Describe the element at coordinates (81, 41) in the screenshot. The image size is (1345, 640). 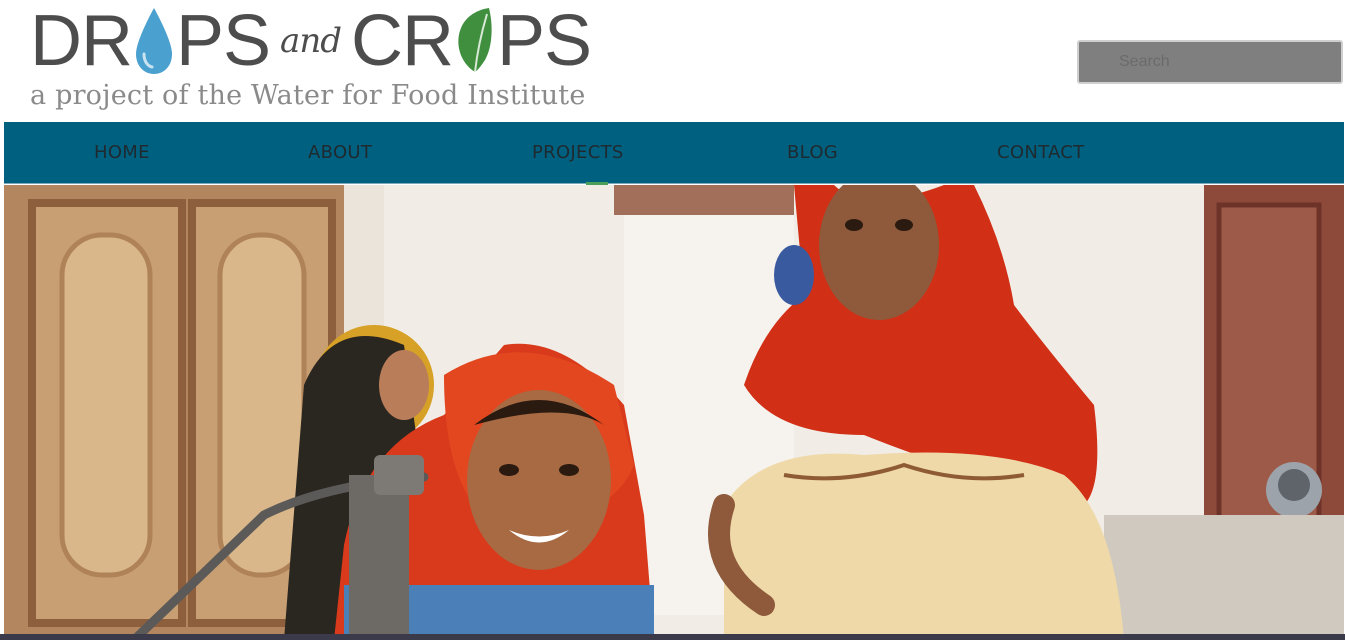
I see `logo-word-drops-start: DR` at that location.